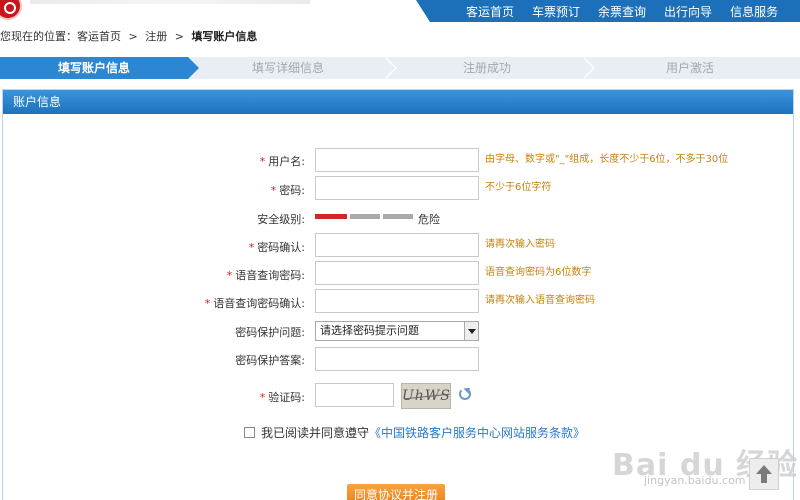  What do you see at coordinates (397, 273) in the screenshot?
I see `voice-password-input` at bounding box center [397, 273].